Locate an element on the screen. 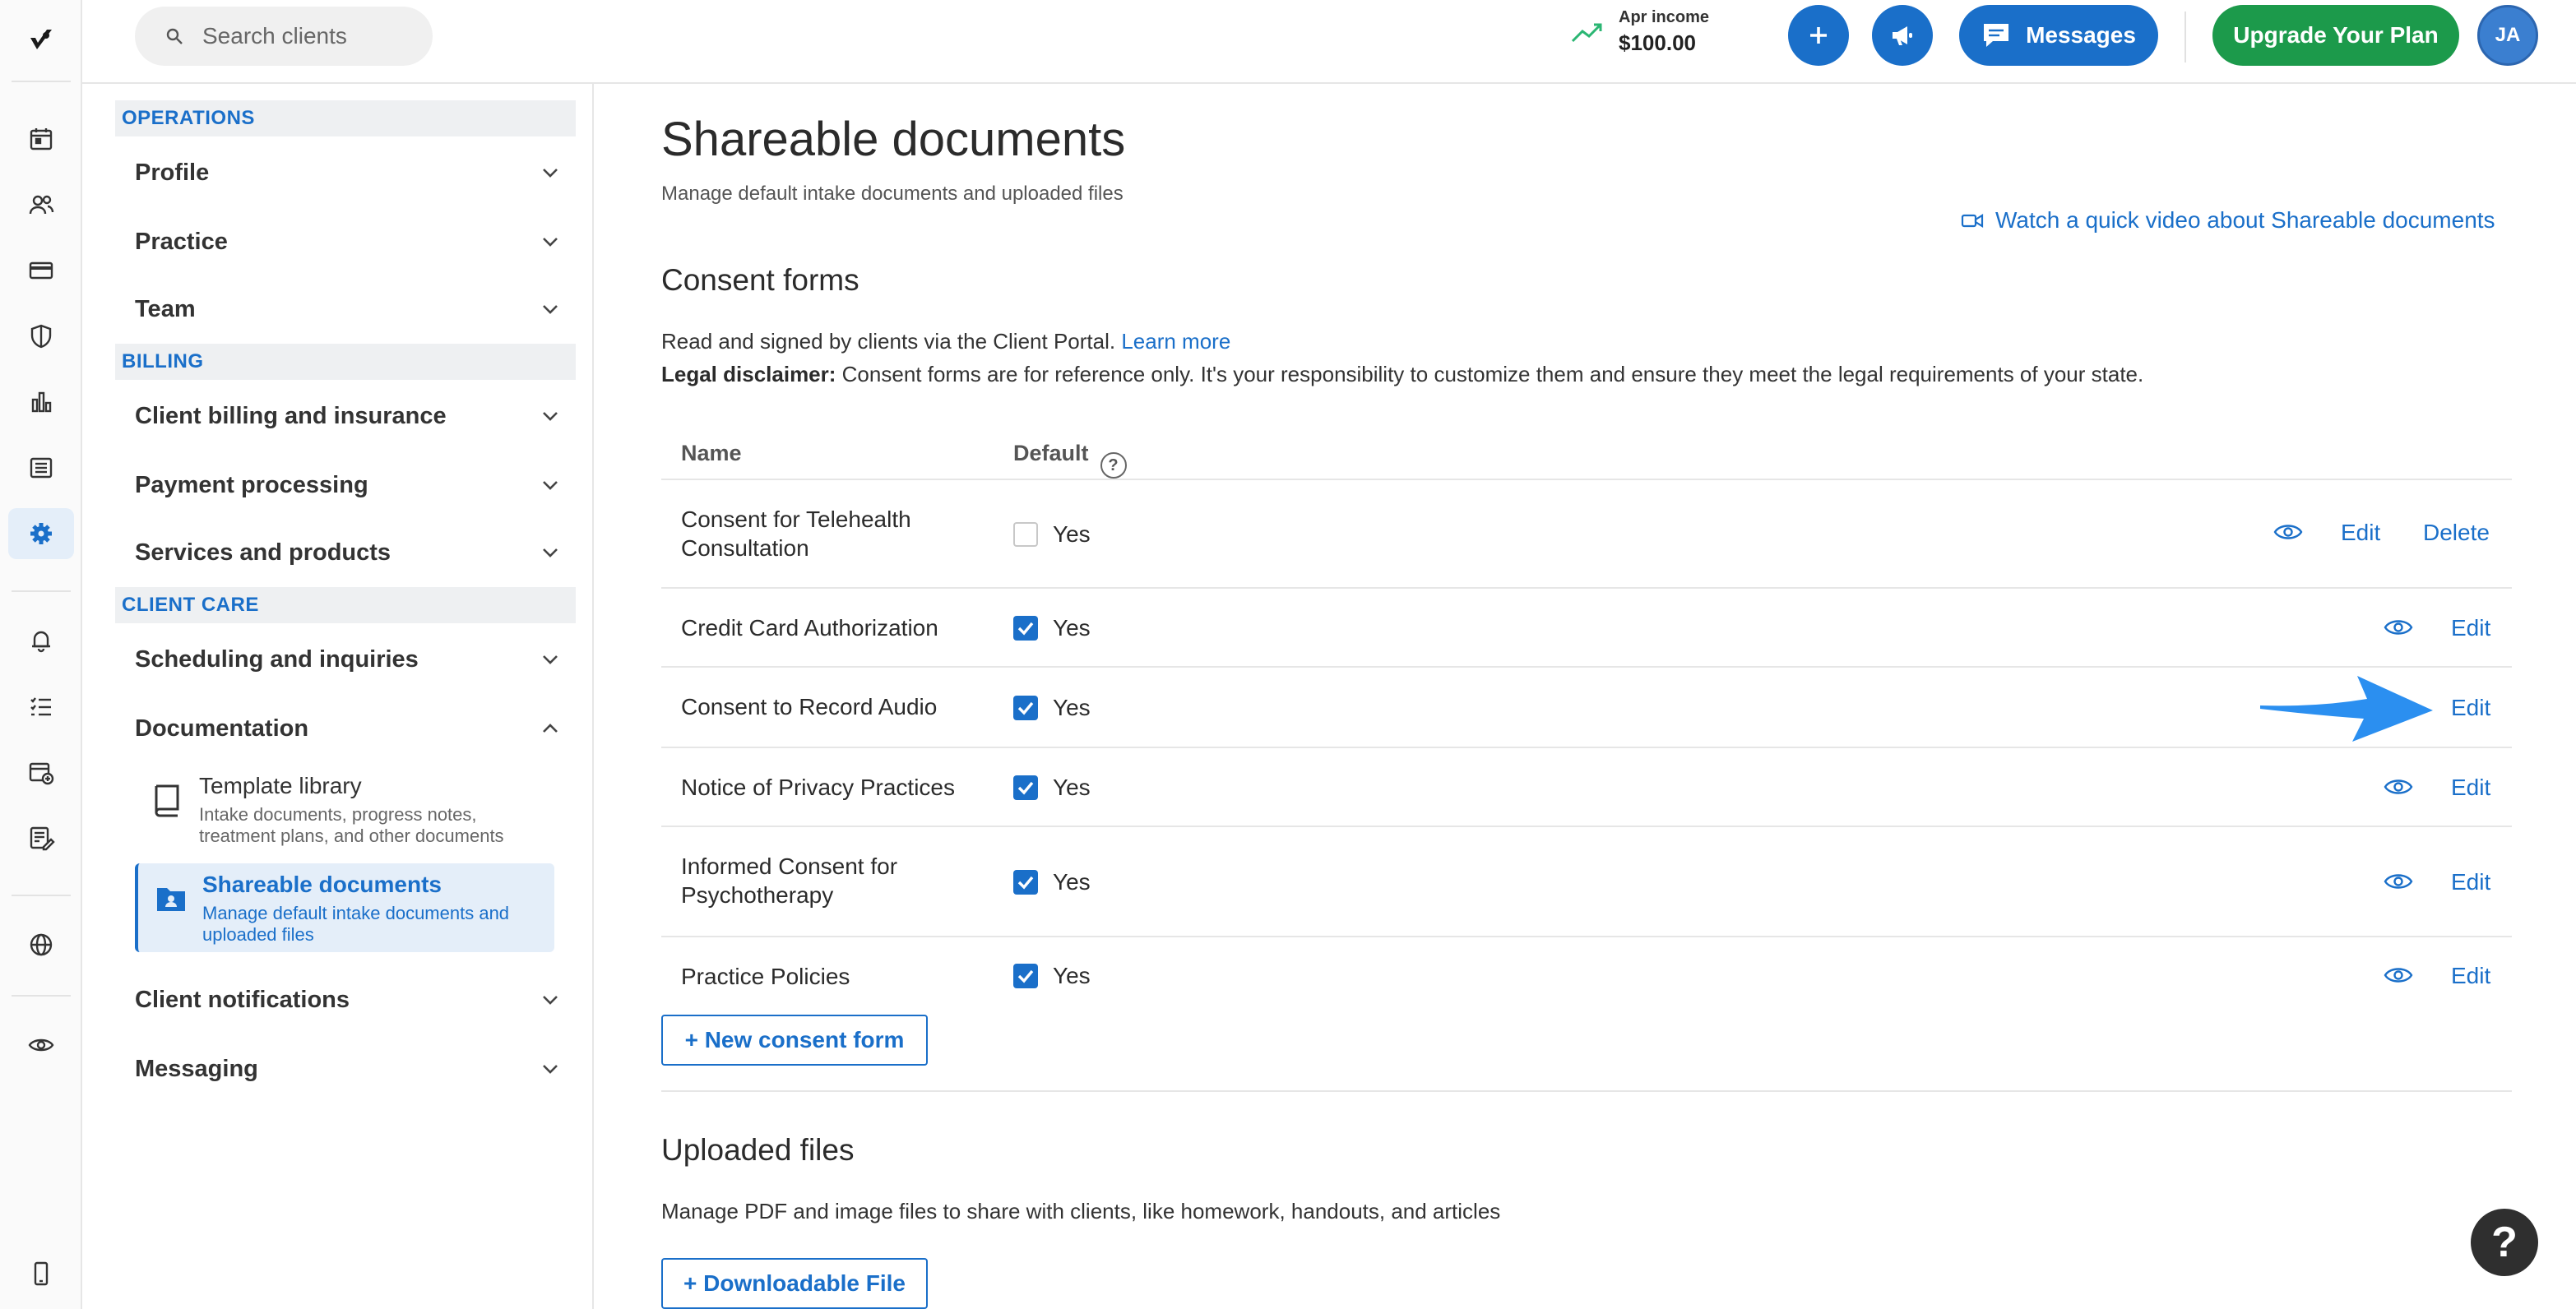 This screenshot has width=2576, height=1309. section-operations: OPERATIONS is located at coordinates (345, 118).